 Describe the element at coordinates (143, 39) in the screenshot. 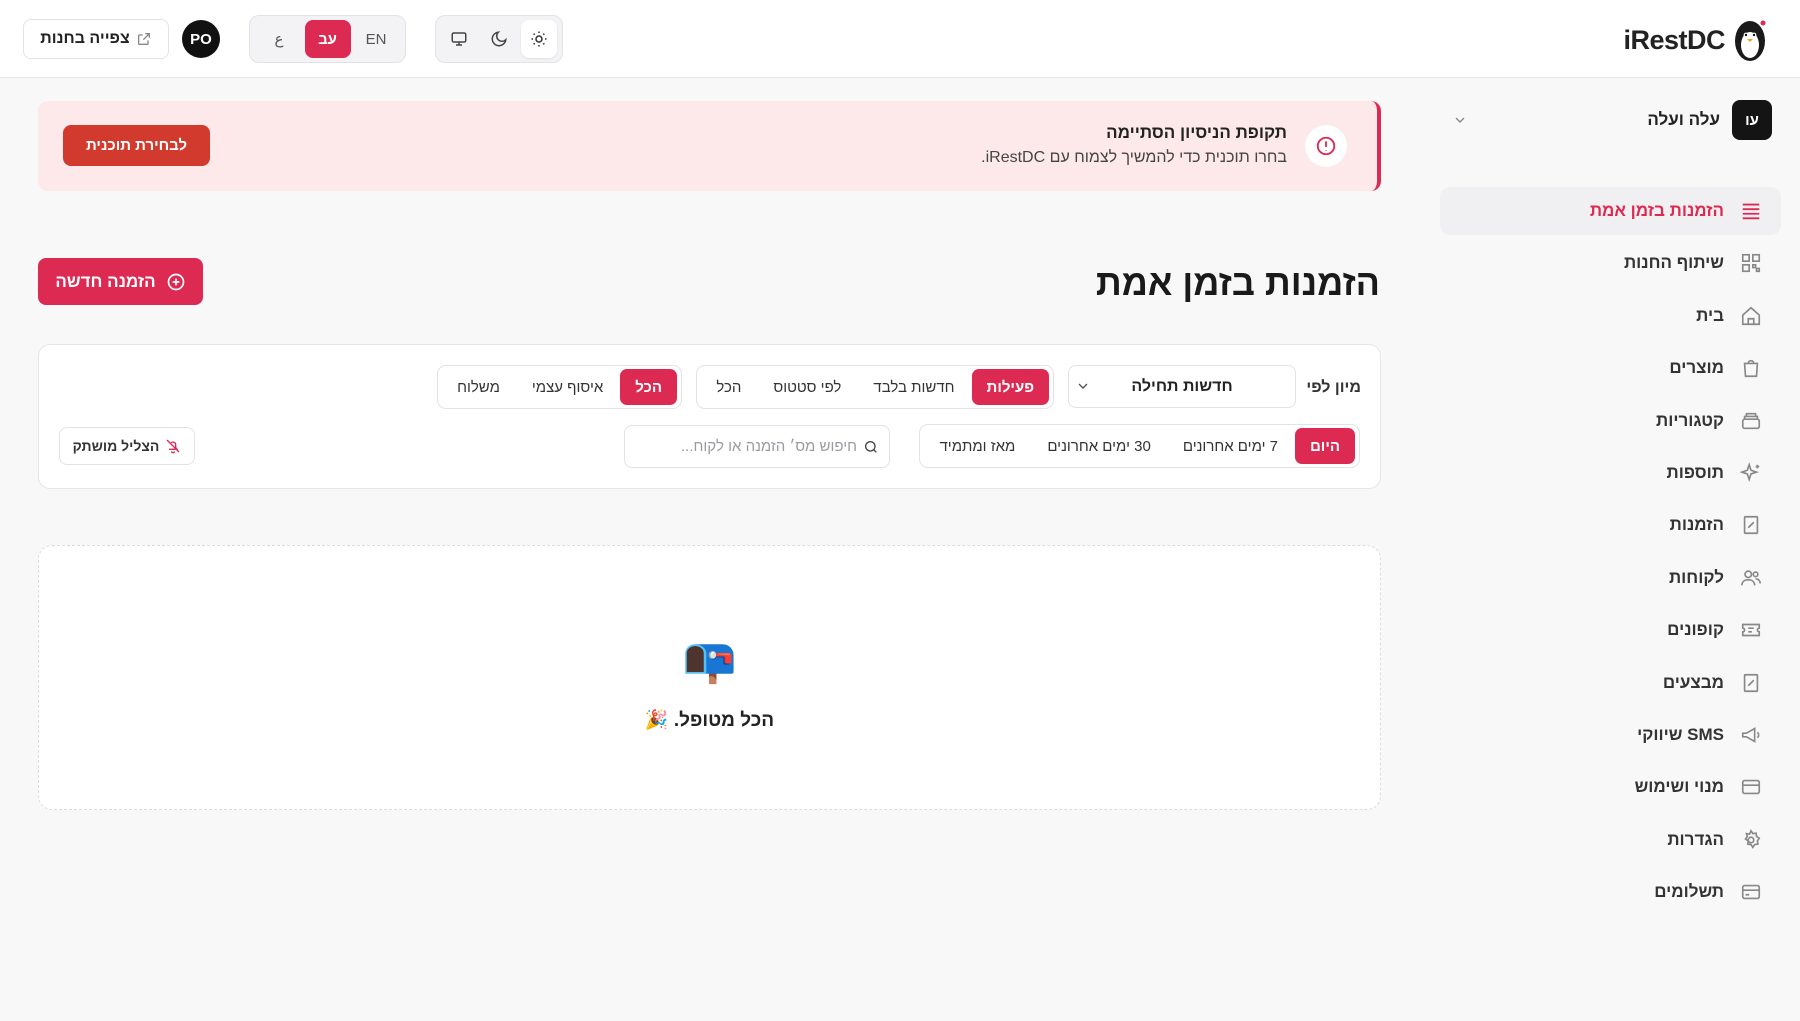

I see `external-link-icon` at that location.